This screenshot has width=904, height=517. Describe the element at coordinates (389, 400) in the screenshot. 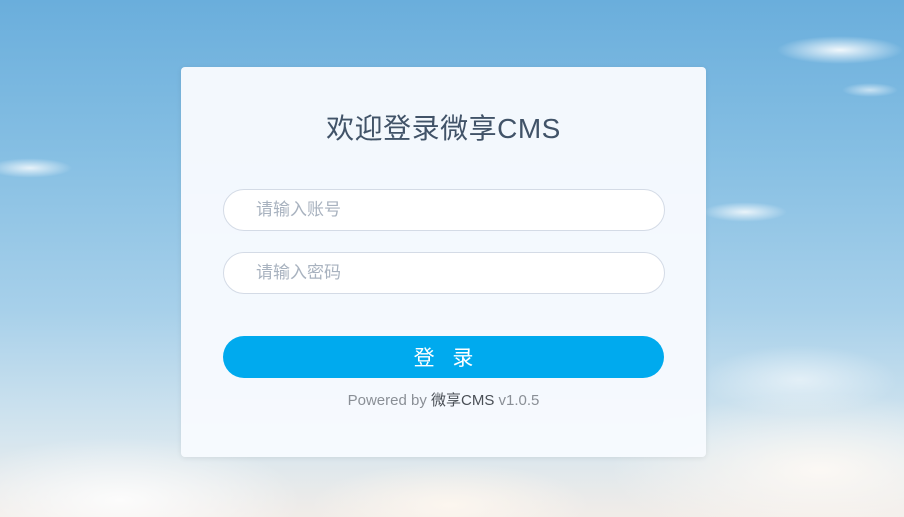

I see `footer-prefix: Powered by` at that location.